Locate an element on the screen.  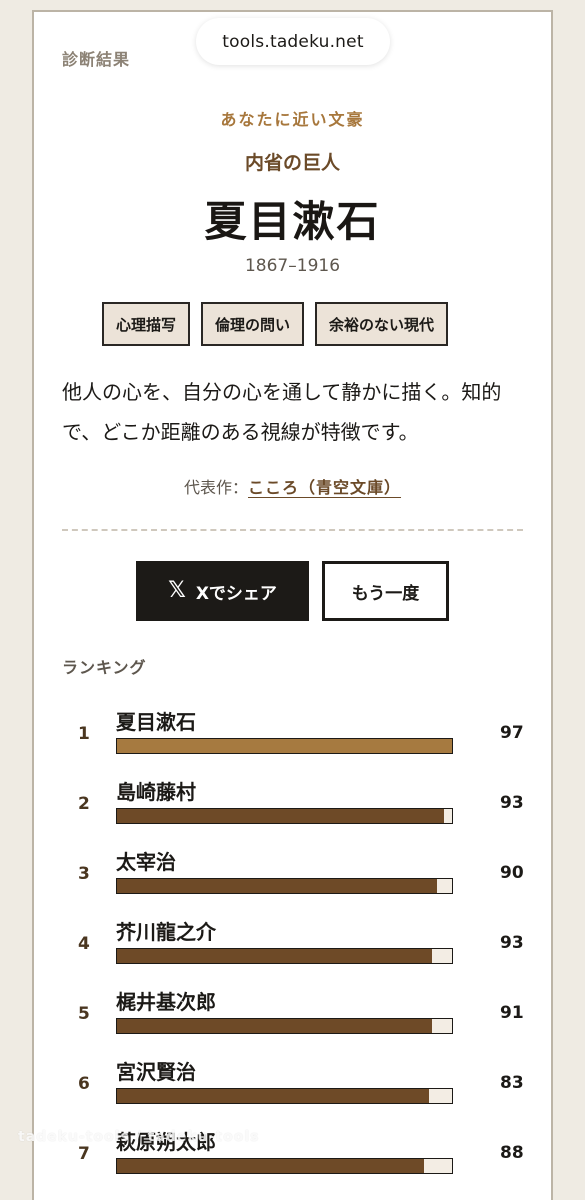
rank-number: 5 is located at coordinates (84, 1014).